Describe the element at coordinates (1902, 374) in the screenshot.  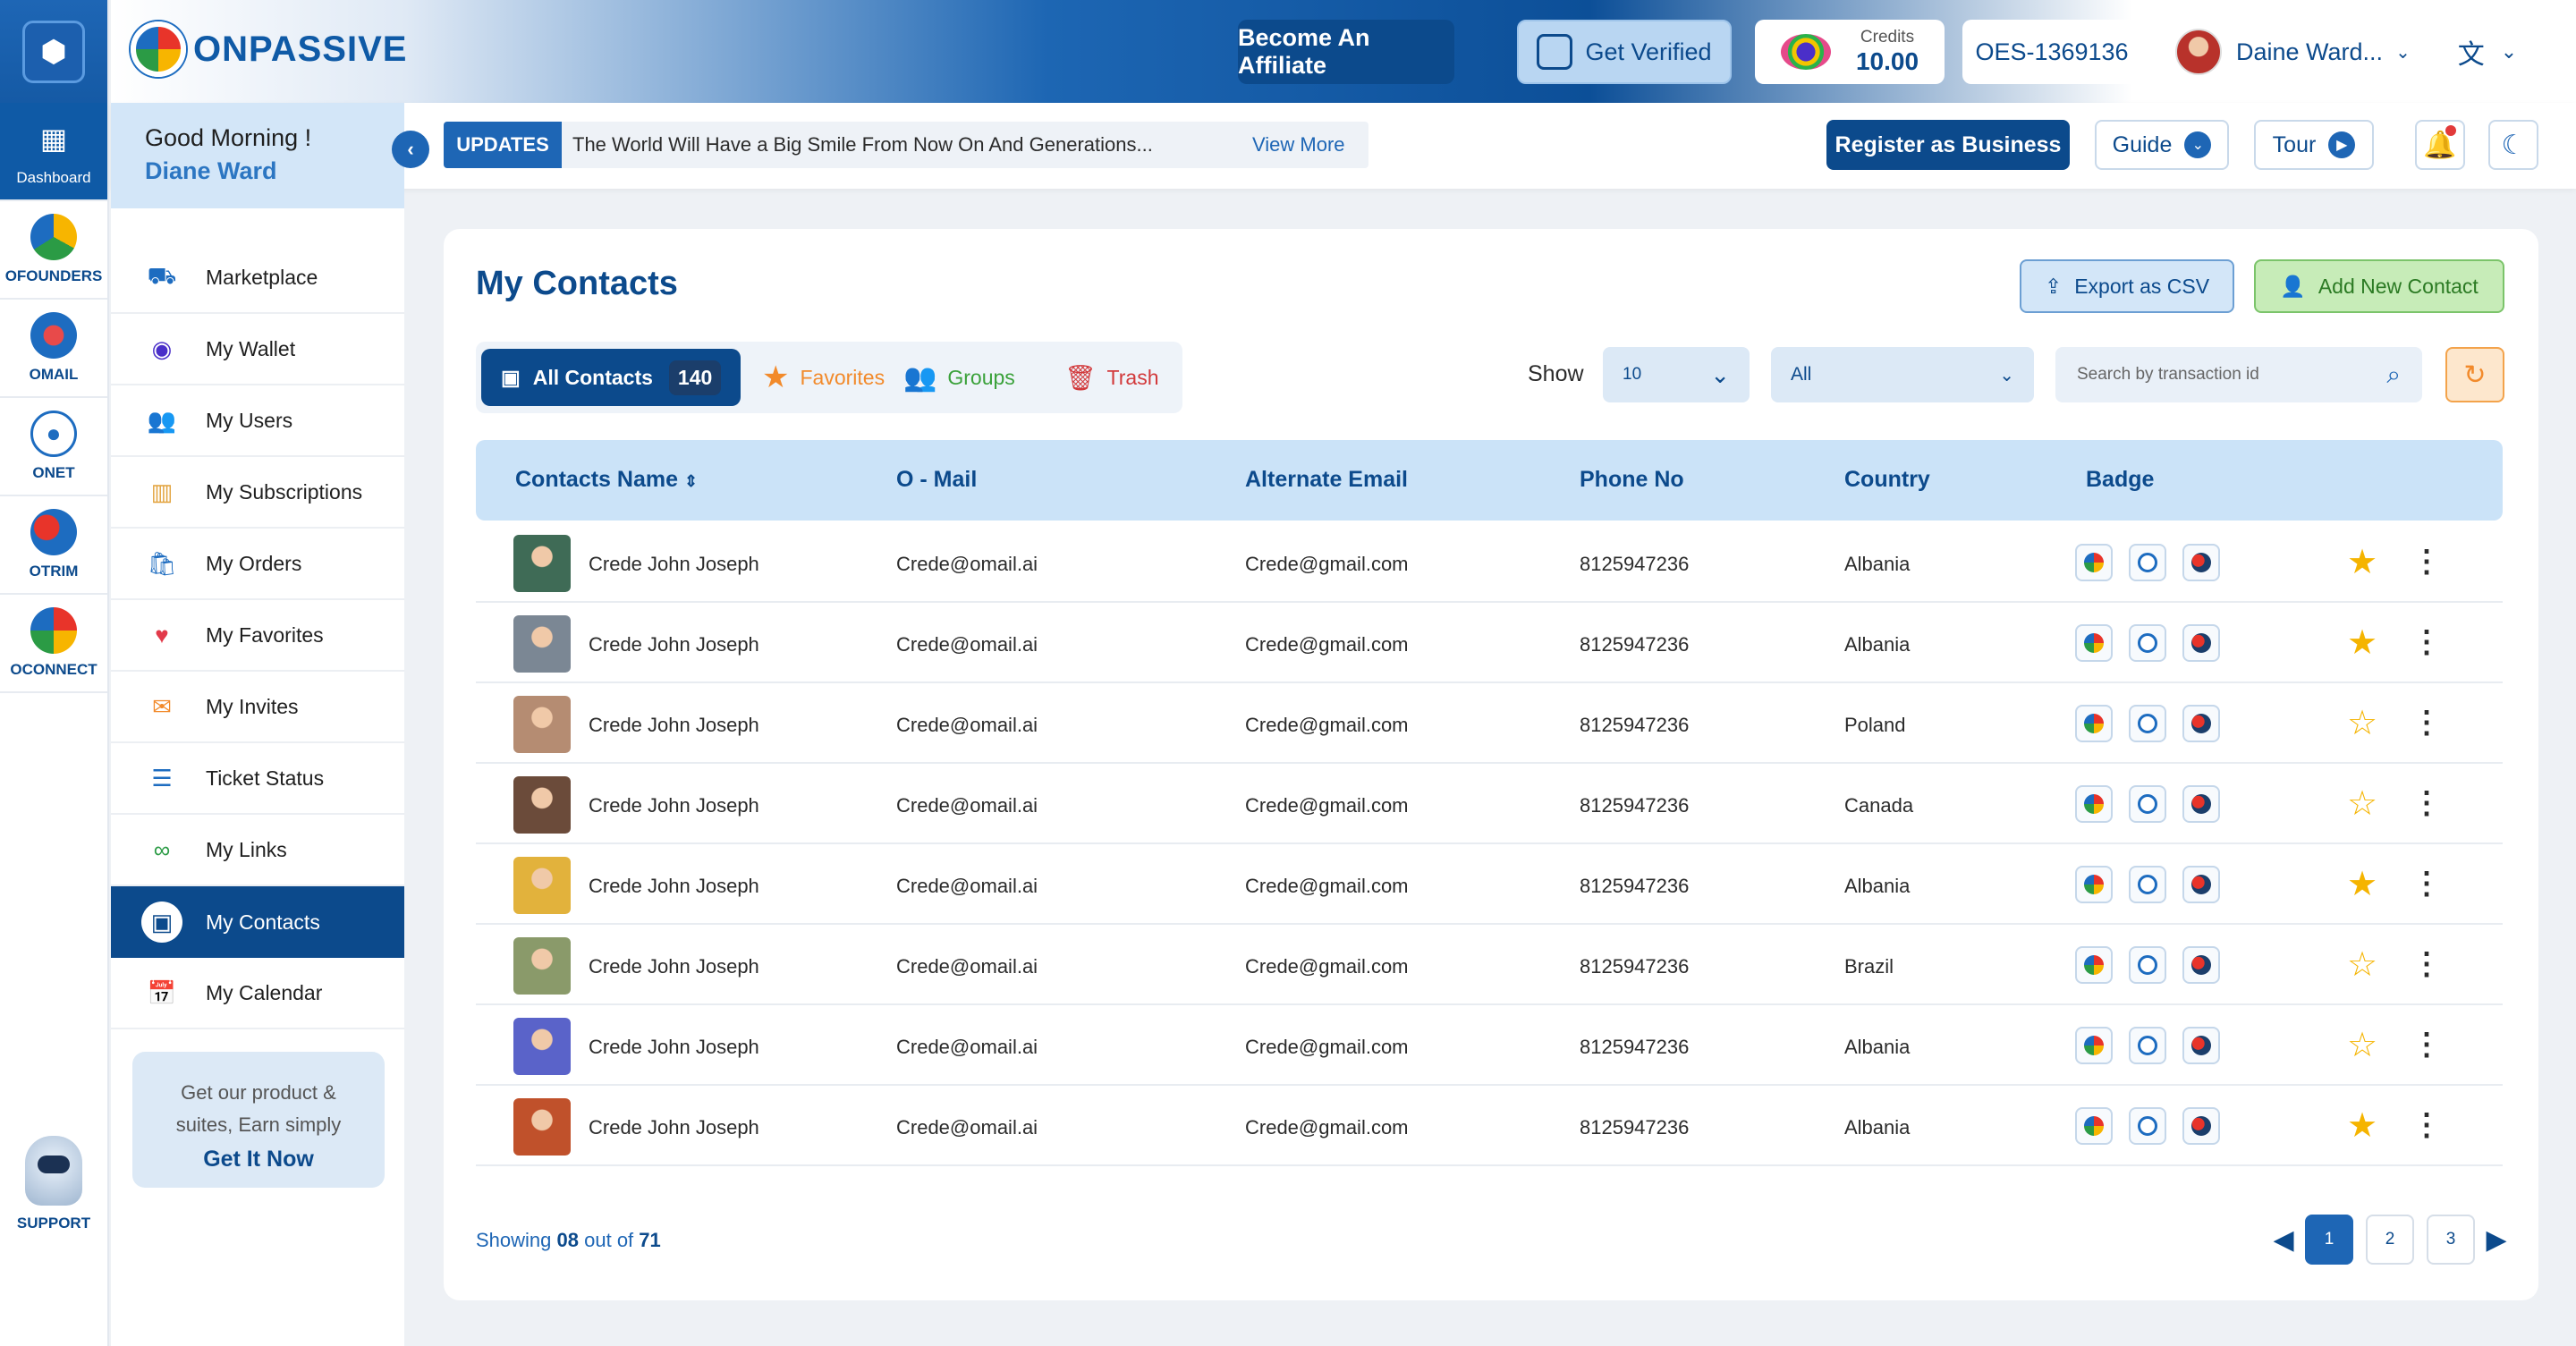
I see `filter-select: All ⌄` at that location.